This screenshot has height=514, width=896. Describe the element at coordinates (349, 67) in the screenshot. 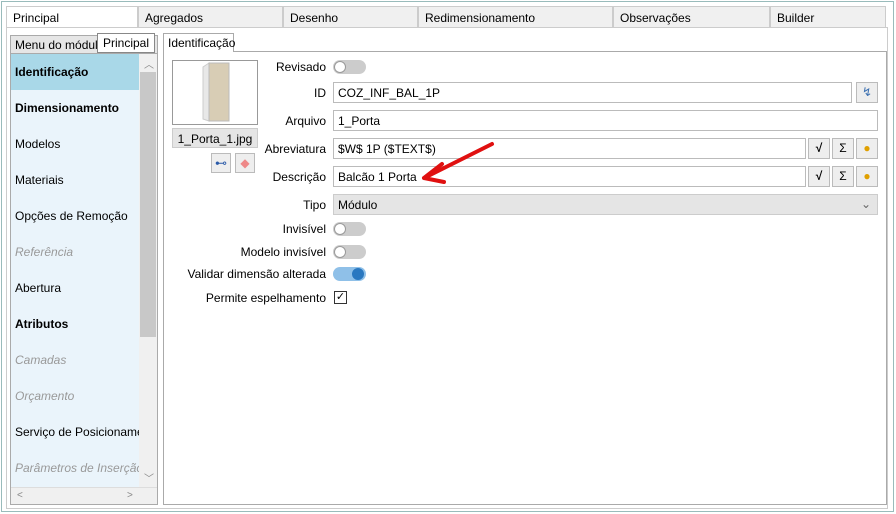

I see `revisado-toggle` at that location.